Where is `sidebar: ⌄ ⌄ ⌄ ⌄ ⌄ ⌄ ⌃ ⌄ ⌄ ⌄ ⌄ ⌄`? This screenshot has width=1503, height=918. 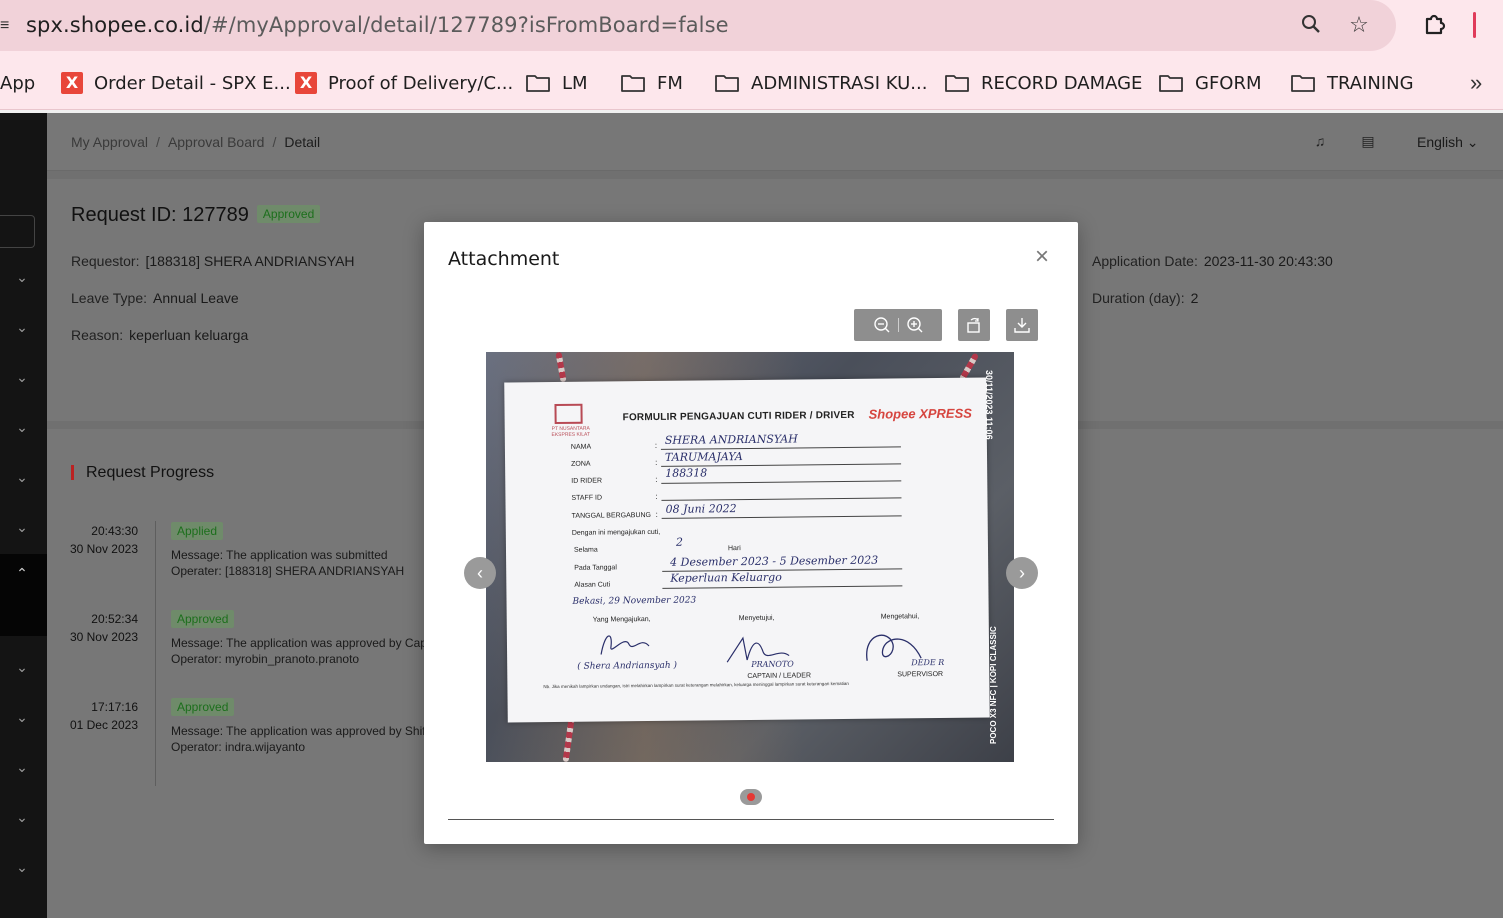 sidebar: ⌄ ⌄ ⌄ ⌄ ⌄ ⌄ ⌃ ⌄ ⌄ ⌄ ⌄ ⌄ is located at coordinates (23, 515).